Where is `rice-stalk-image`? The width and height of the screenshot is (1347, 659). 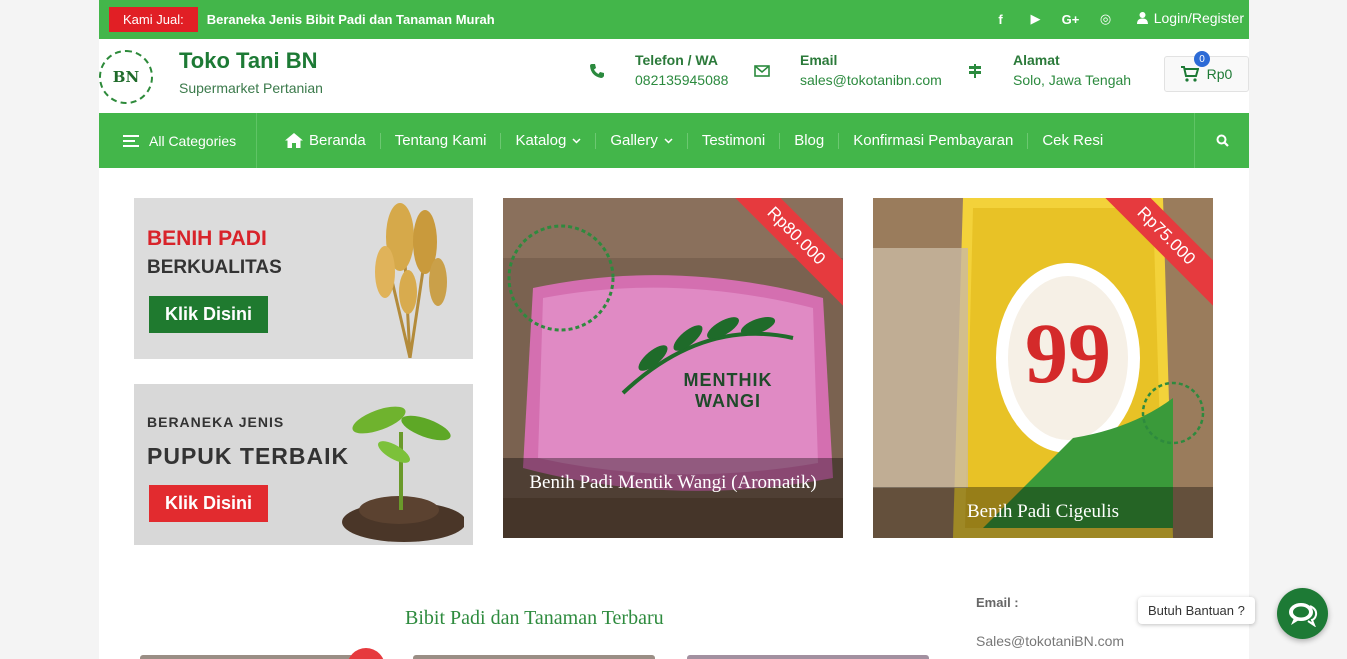
rice-stalk-image is located at coordinates (411, 280).